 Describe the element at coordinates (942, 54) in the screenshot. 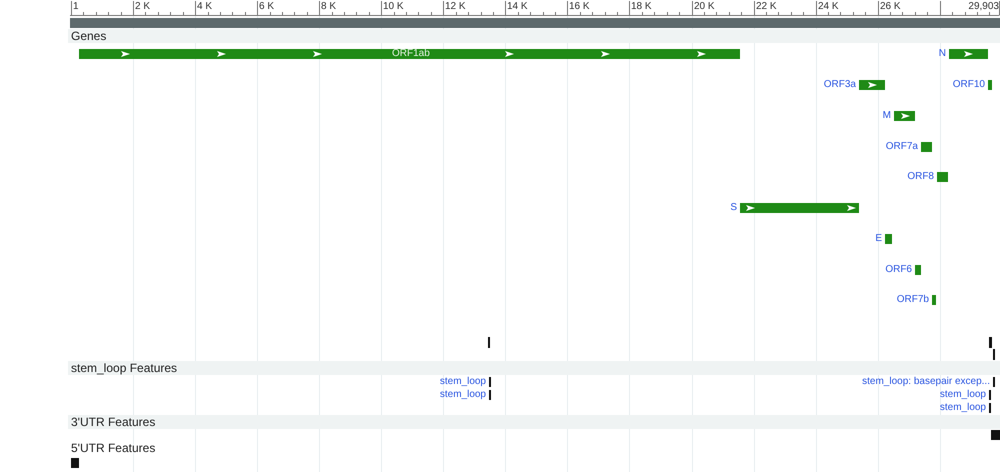

I see `gene-label: N` at that location.